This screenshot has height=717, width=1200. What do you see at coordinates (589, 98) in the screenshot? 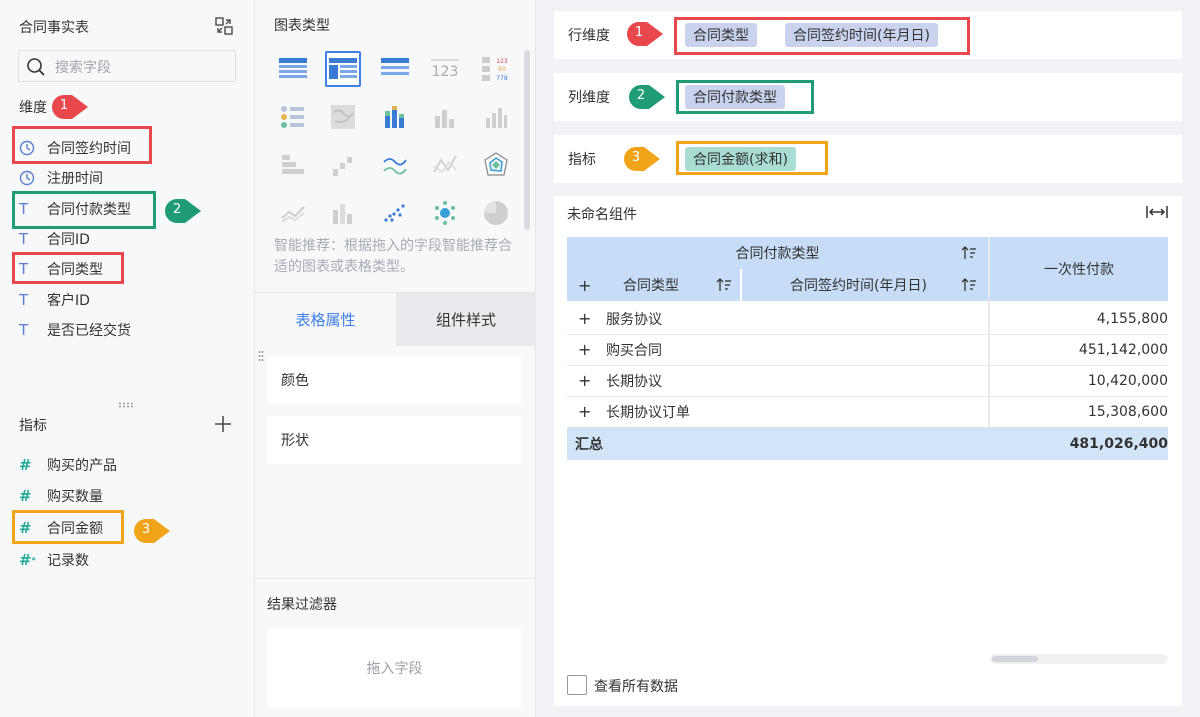
I see `column-dimension-label: 列维度` at bounding box center [589, 98].